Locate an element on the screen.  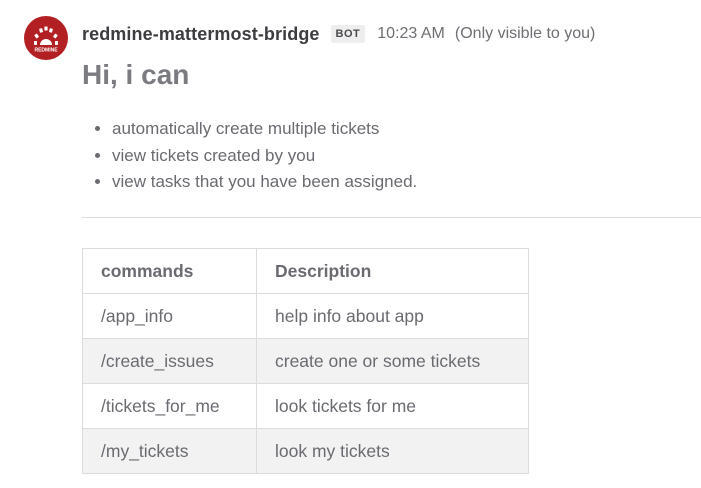
divider is located at coordinates (391, 217).